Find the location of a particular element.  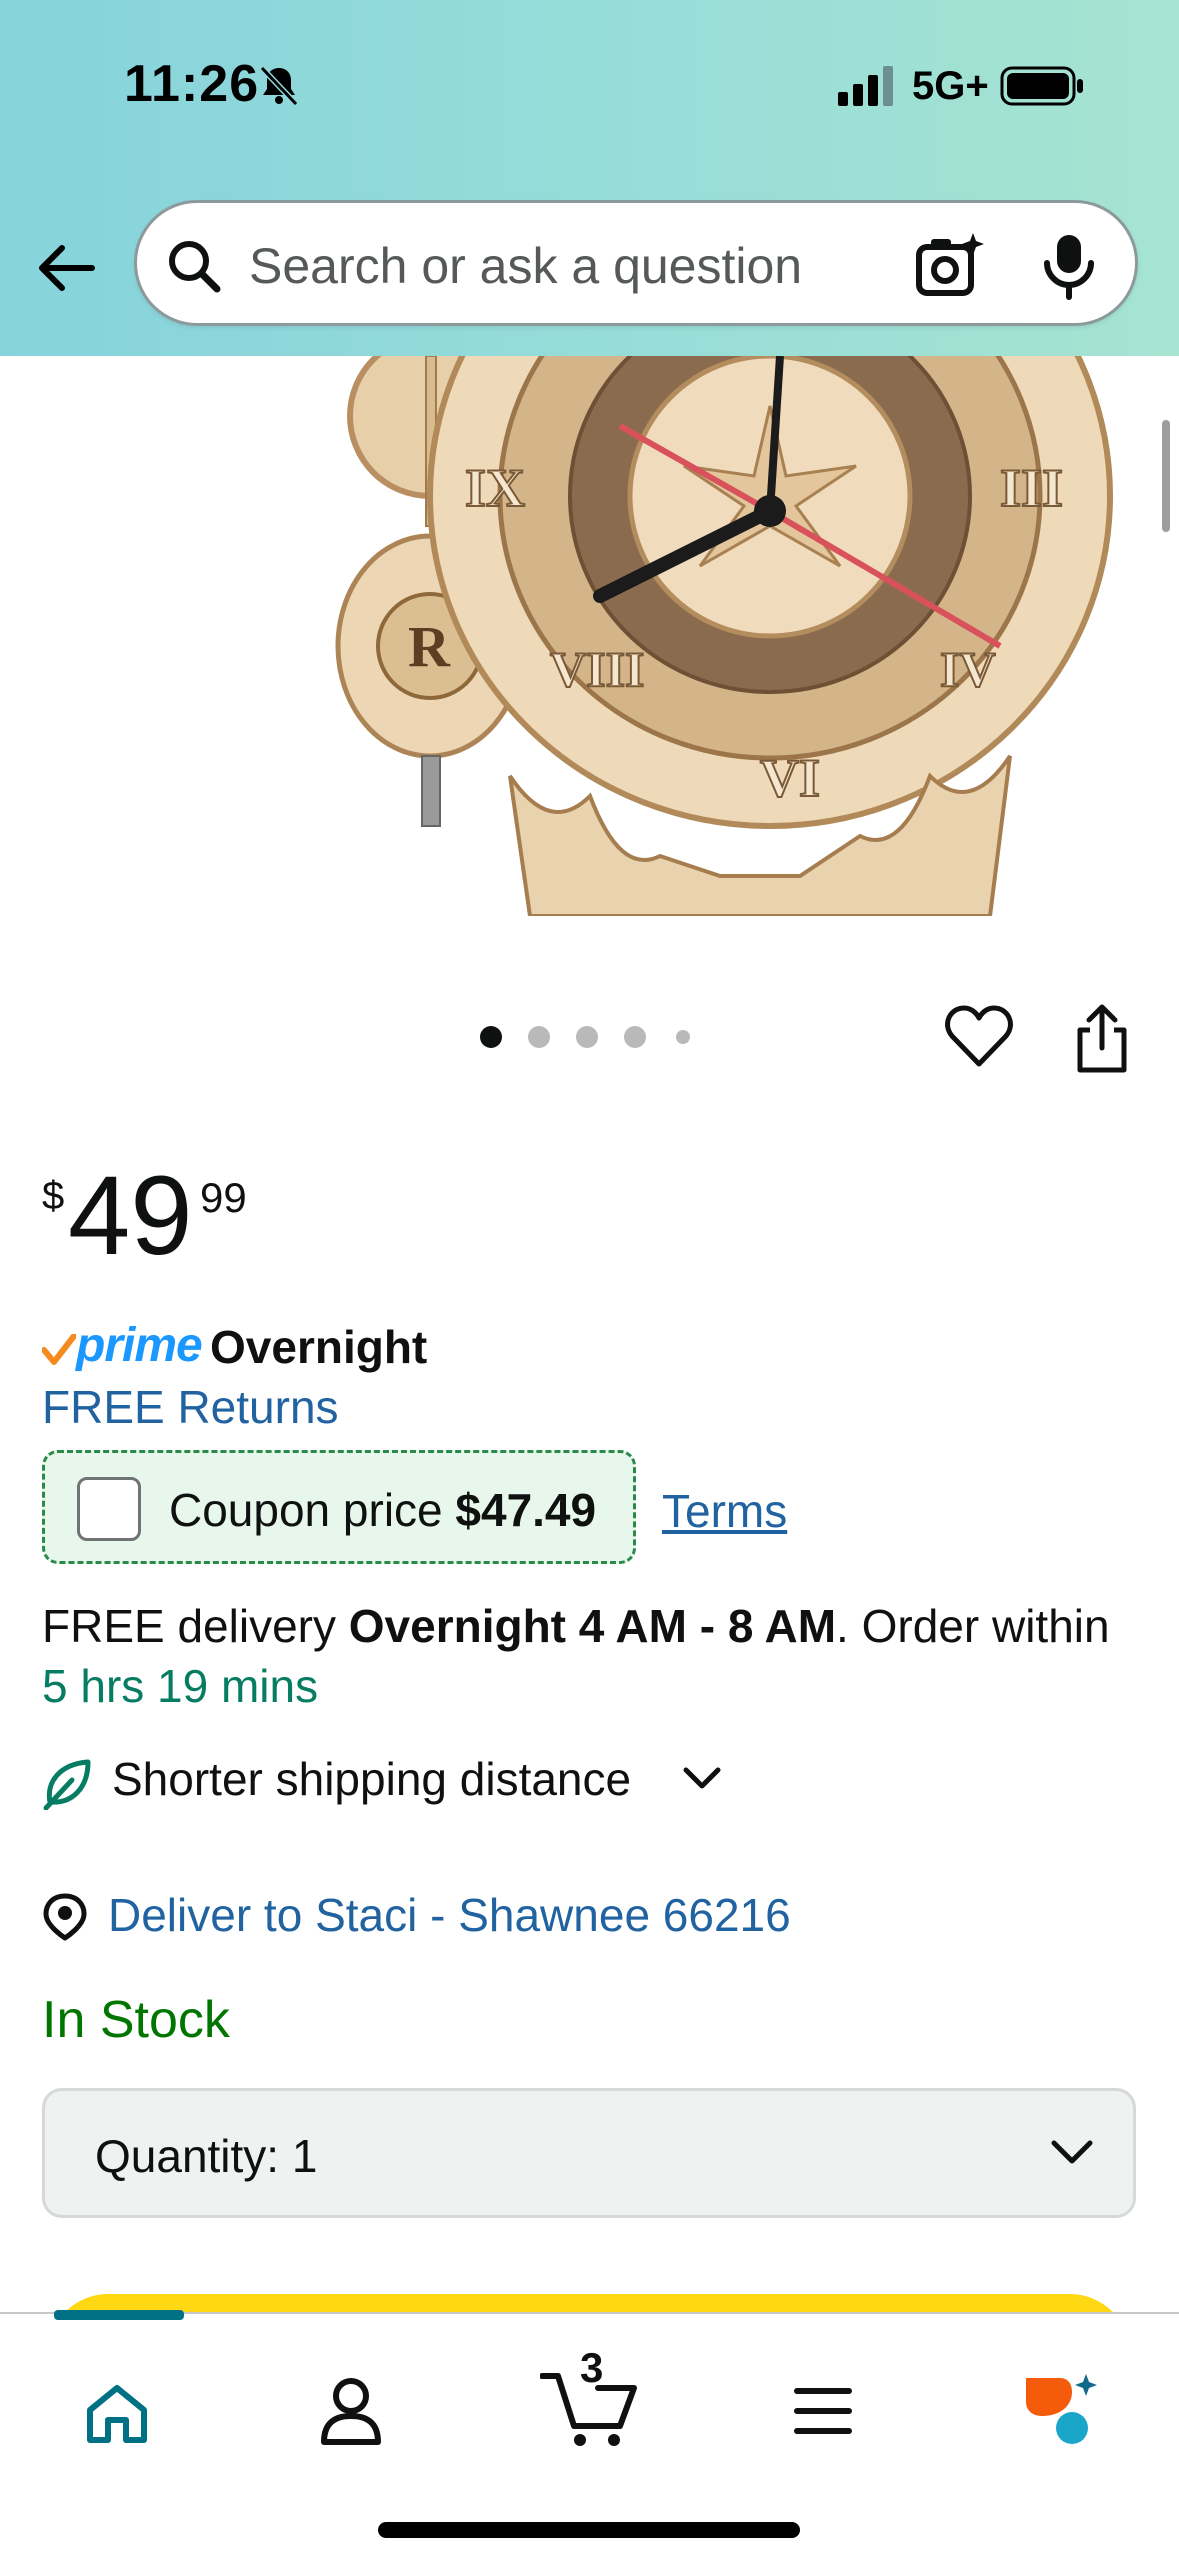

delivery-middle: . Order within is located at coordinates (973, 1626).